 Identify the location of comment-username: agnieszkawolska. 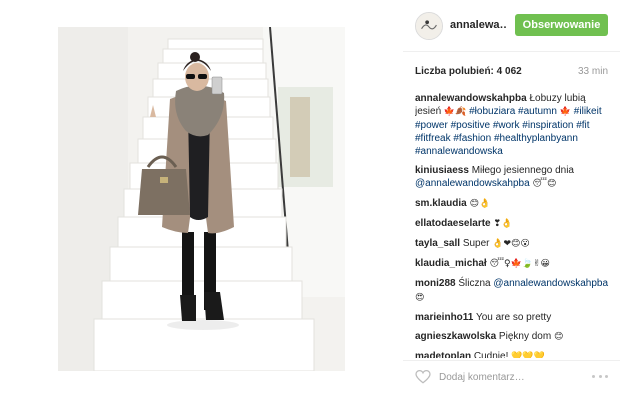
(455, 336).